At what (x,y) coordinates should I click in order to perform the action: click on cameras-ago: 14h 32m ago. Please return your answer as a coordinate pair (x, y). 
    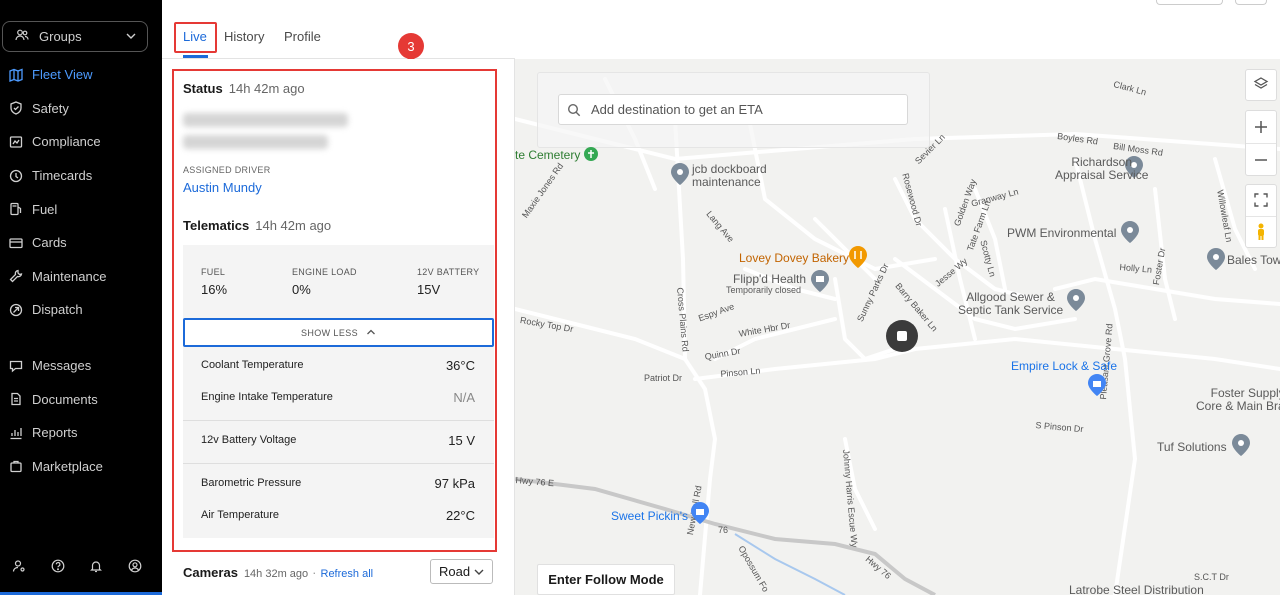
    Looking at the image, I should click on (276, 574).